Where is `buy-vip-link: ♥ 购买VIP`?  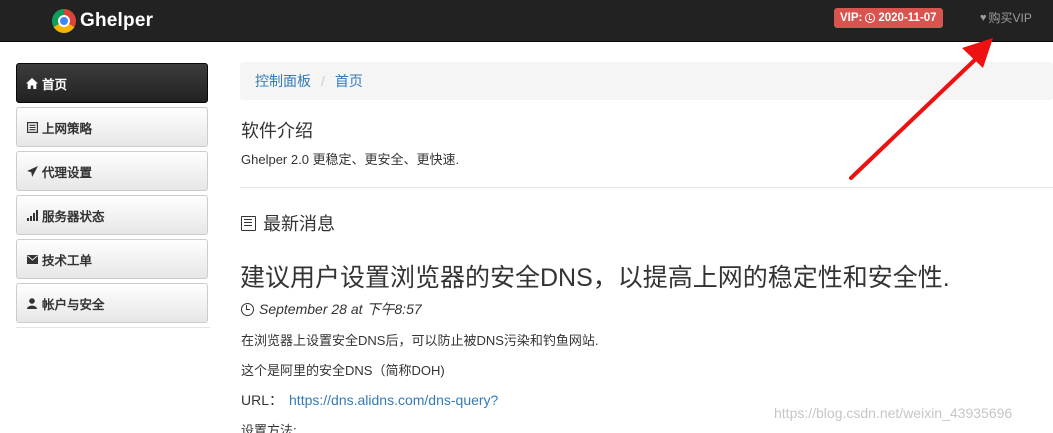
buy-vip-link: ♥ 购买VIP is located at coordinates (1006, 17).